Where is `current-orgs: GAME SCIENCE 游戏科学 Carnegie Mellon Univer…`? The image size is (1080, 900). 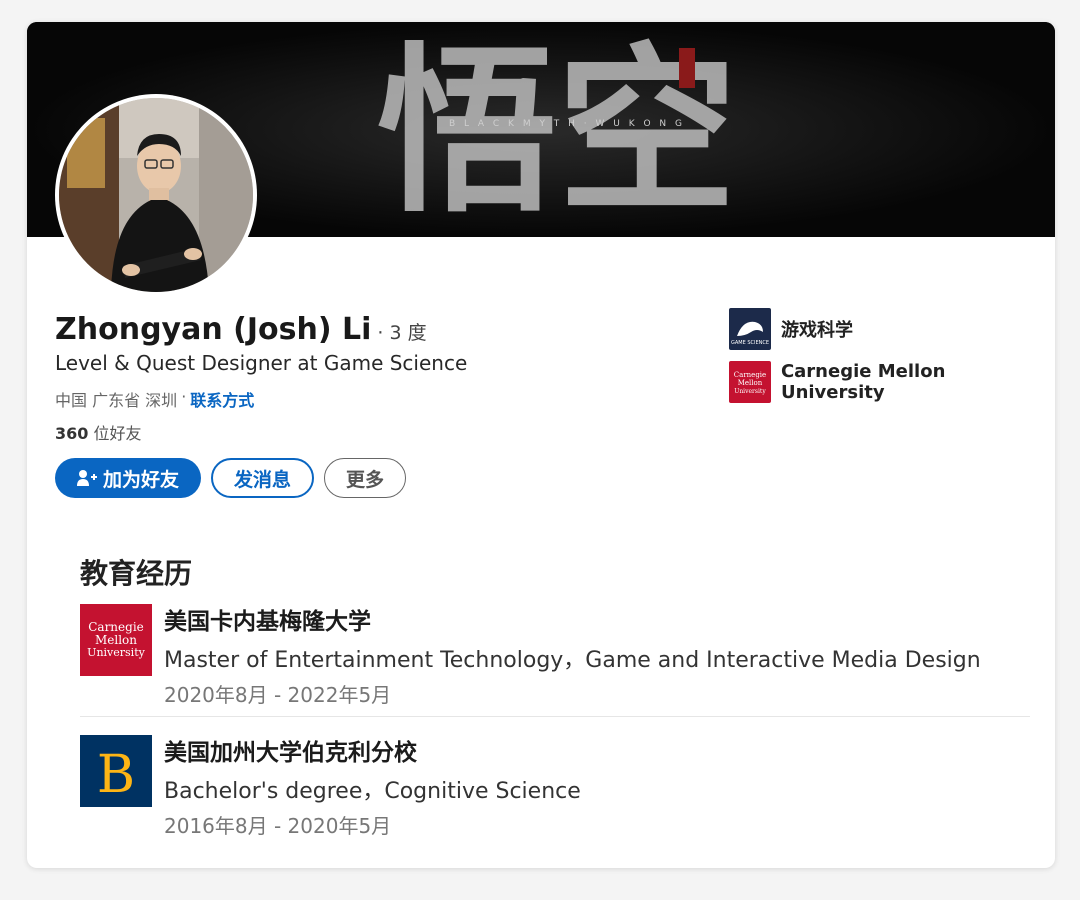
current-orgs: GAME SCIENCE 游戏科学 Carnegie Mellon Univer… is located at coordinates (892, 361).